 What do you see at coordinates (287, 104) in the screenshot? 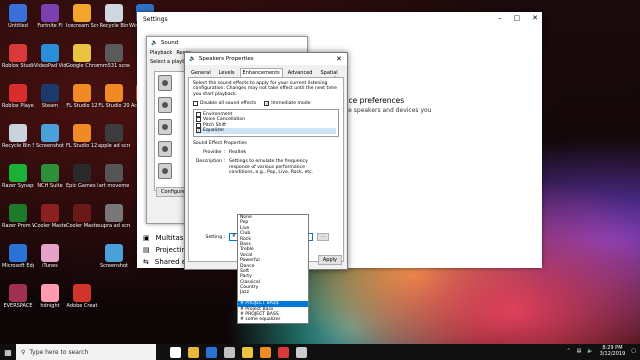
I see `immediate-mode-checkbox: ✓ Immediate mode` at bounding box center [287, 104].